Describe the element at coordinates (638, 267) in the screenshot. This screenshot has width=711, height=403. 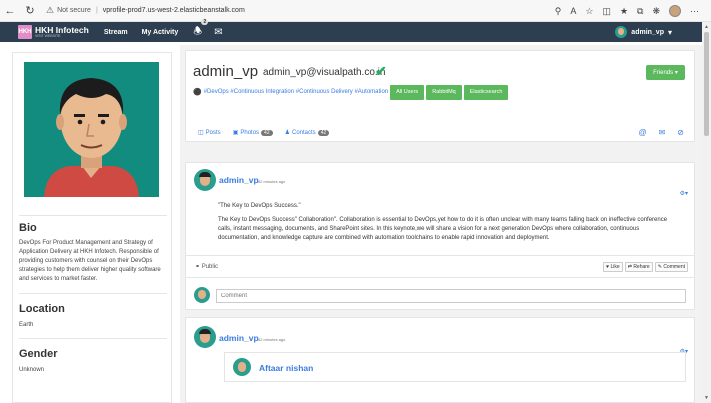
I see `reshare-button: ⇄ Rehare` at that location.